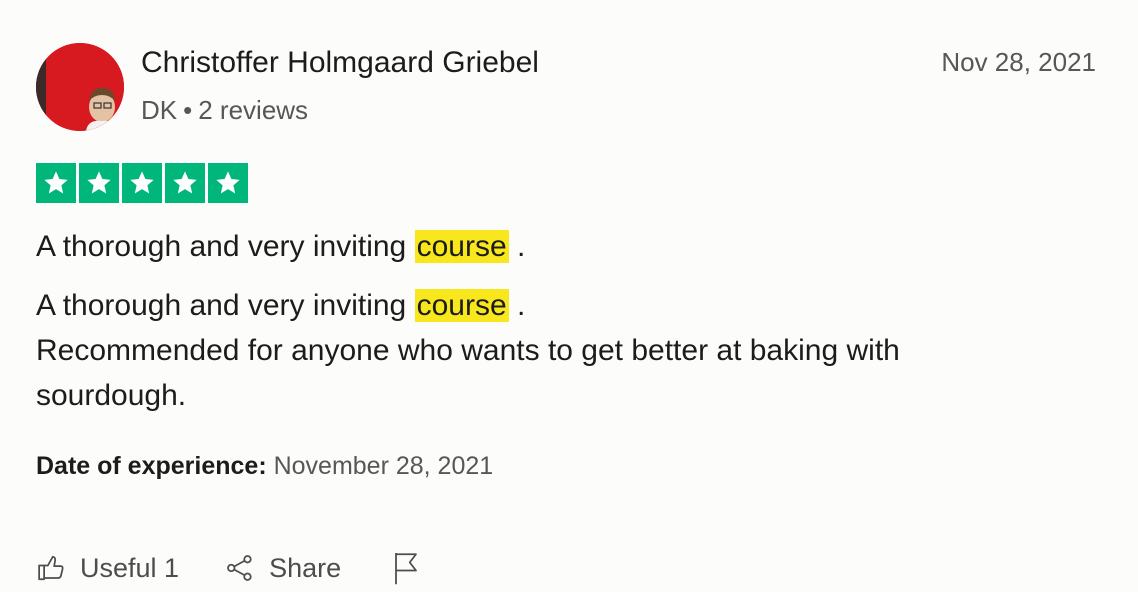  I want to click on review-body-line-1: A thorough and very inviting course ., so click(526, 305).